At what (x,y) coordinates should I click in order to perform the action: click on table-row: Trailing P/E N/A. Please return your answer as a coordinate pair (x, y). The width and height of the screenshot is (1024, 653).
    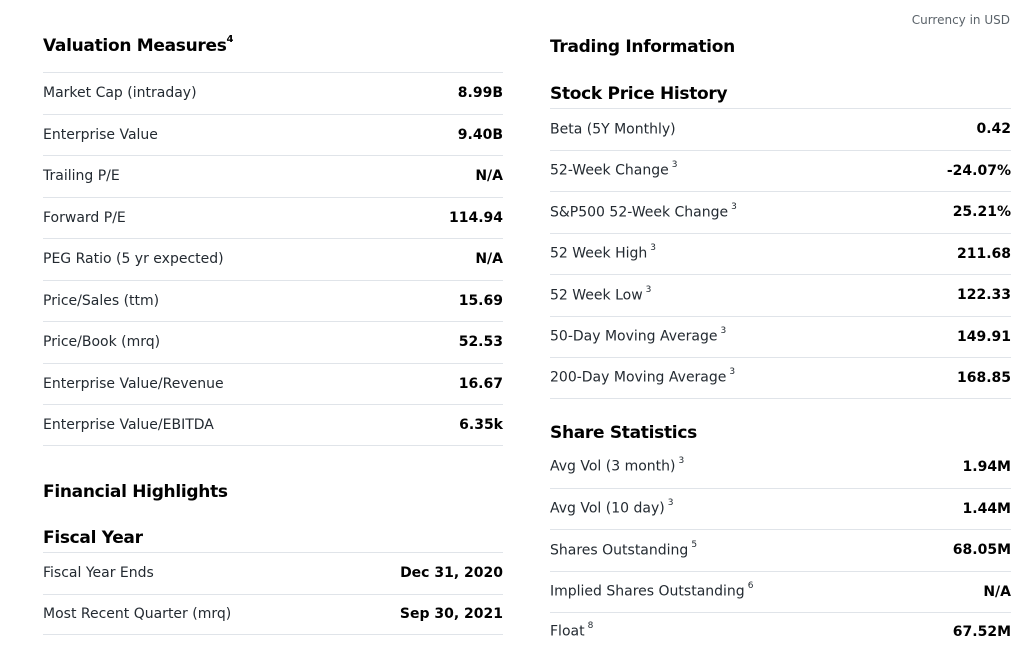
    Looking at the image, I should click on (273, 176).